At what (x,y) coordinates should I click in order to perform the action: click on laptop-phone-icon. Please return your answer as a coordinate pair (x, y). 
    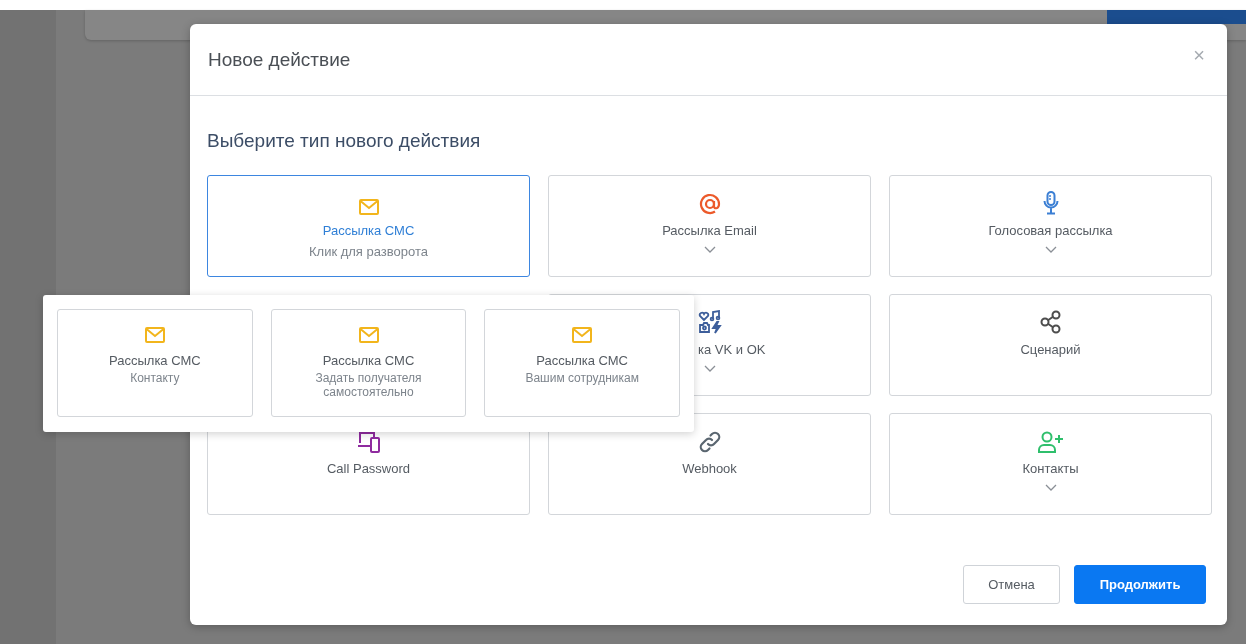
    Looking at the image, I should click on (368, 442).